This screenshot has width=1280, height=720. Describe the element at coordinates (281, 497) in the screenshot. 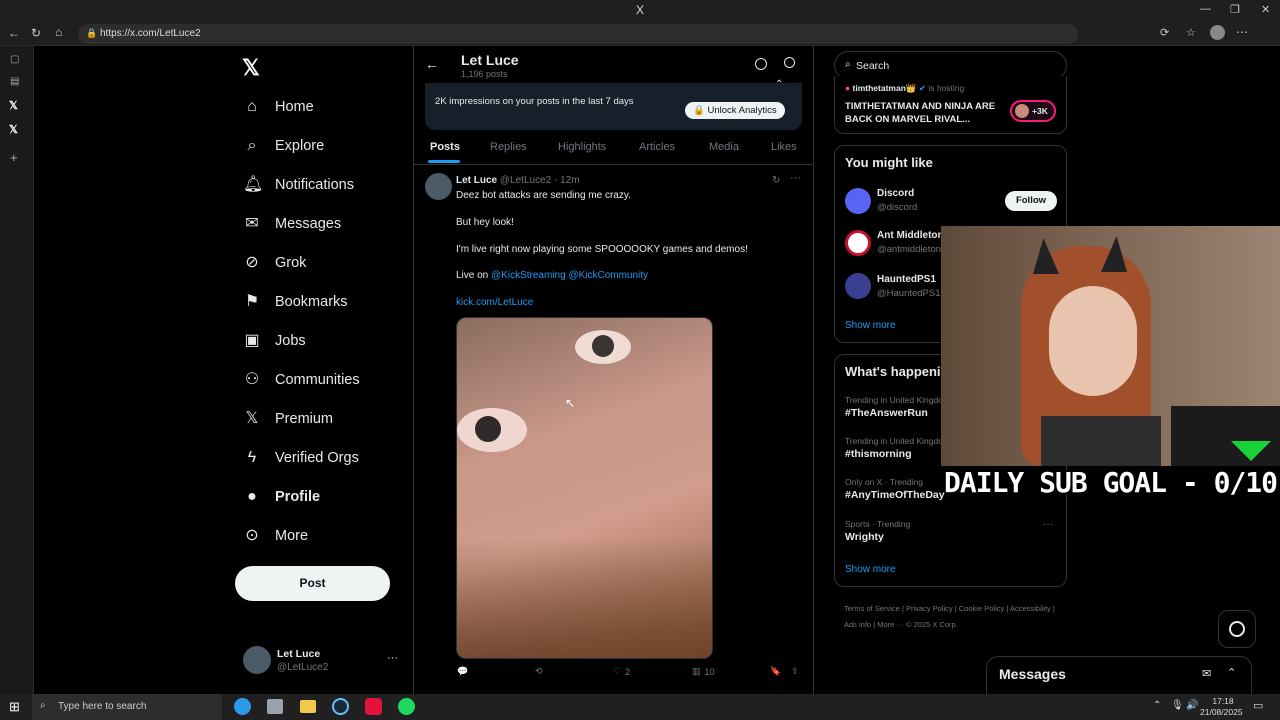

I see `nav-item-profile: ● Profile` at that location.